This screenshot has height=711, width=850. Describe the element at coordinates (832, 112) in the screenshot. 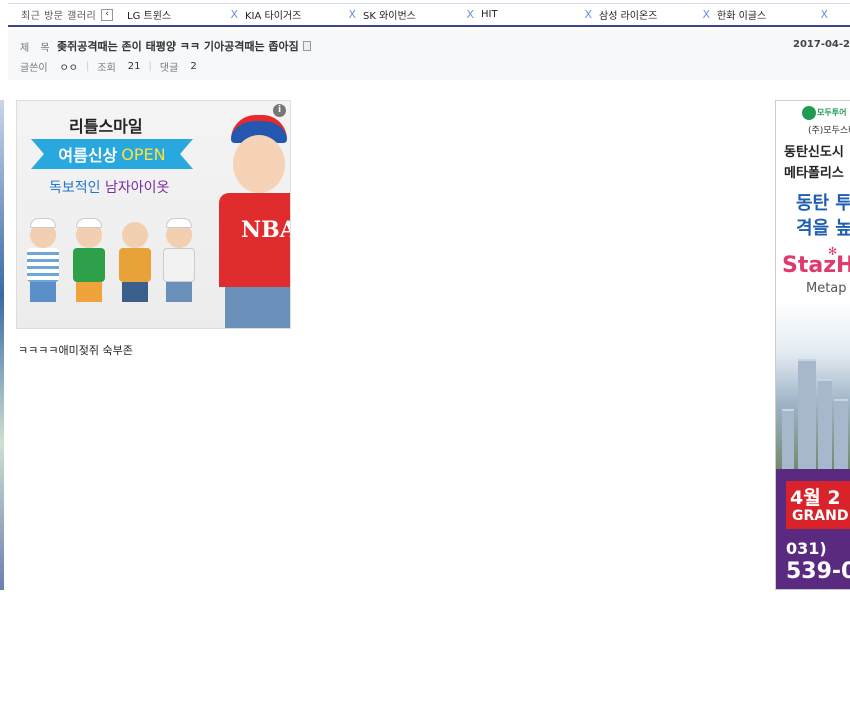

I see `ad-logo-text: 모두투어` at that location.